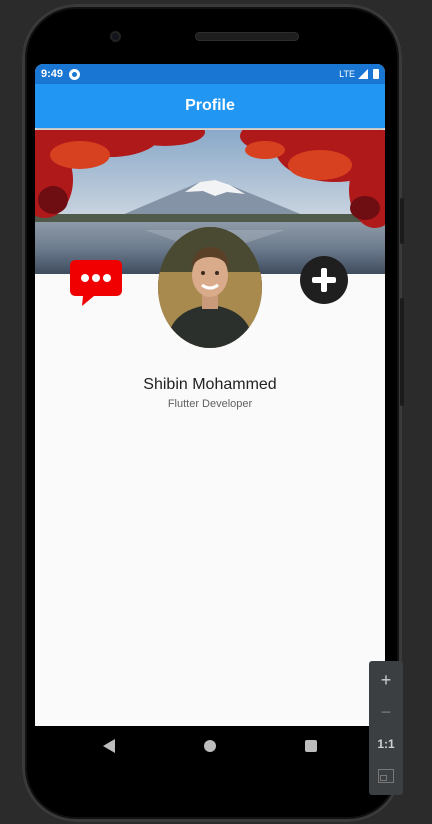  I want to click on status-indicators: LTE, so click(359, 74).